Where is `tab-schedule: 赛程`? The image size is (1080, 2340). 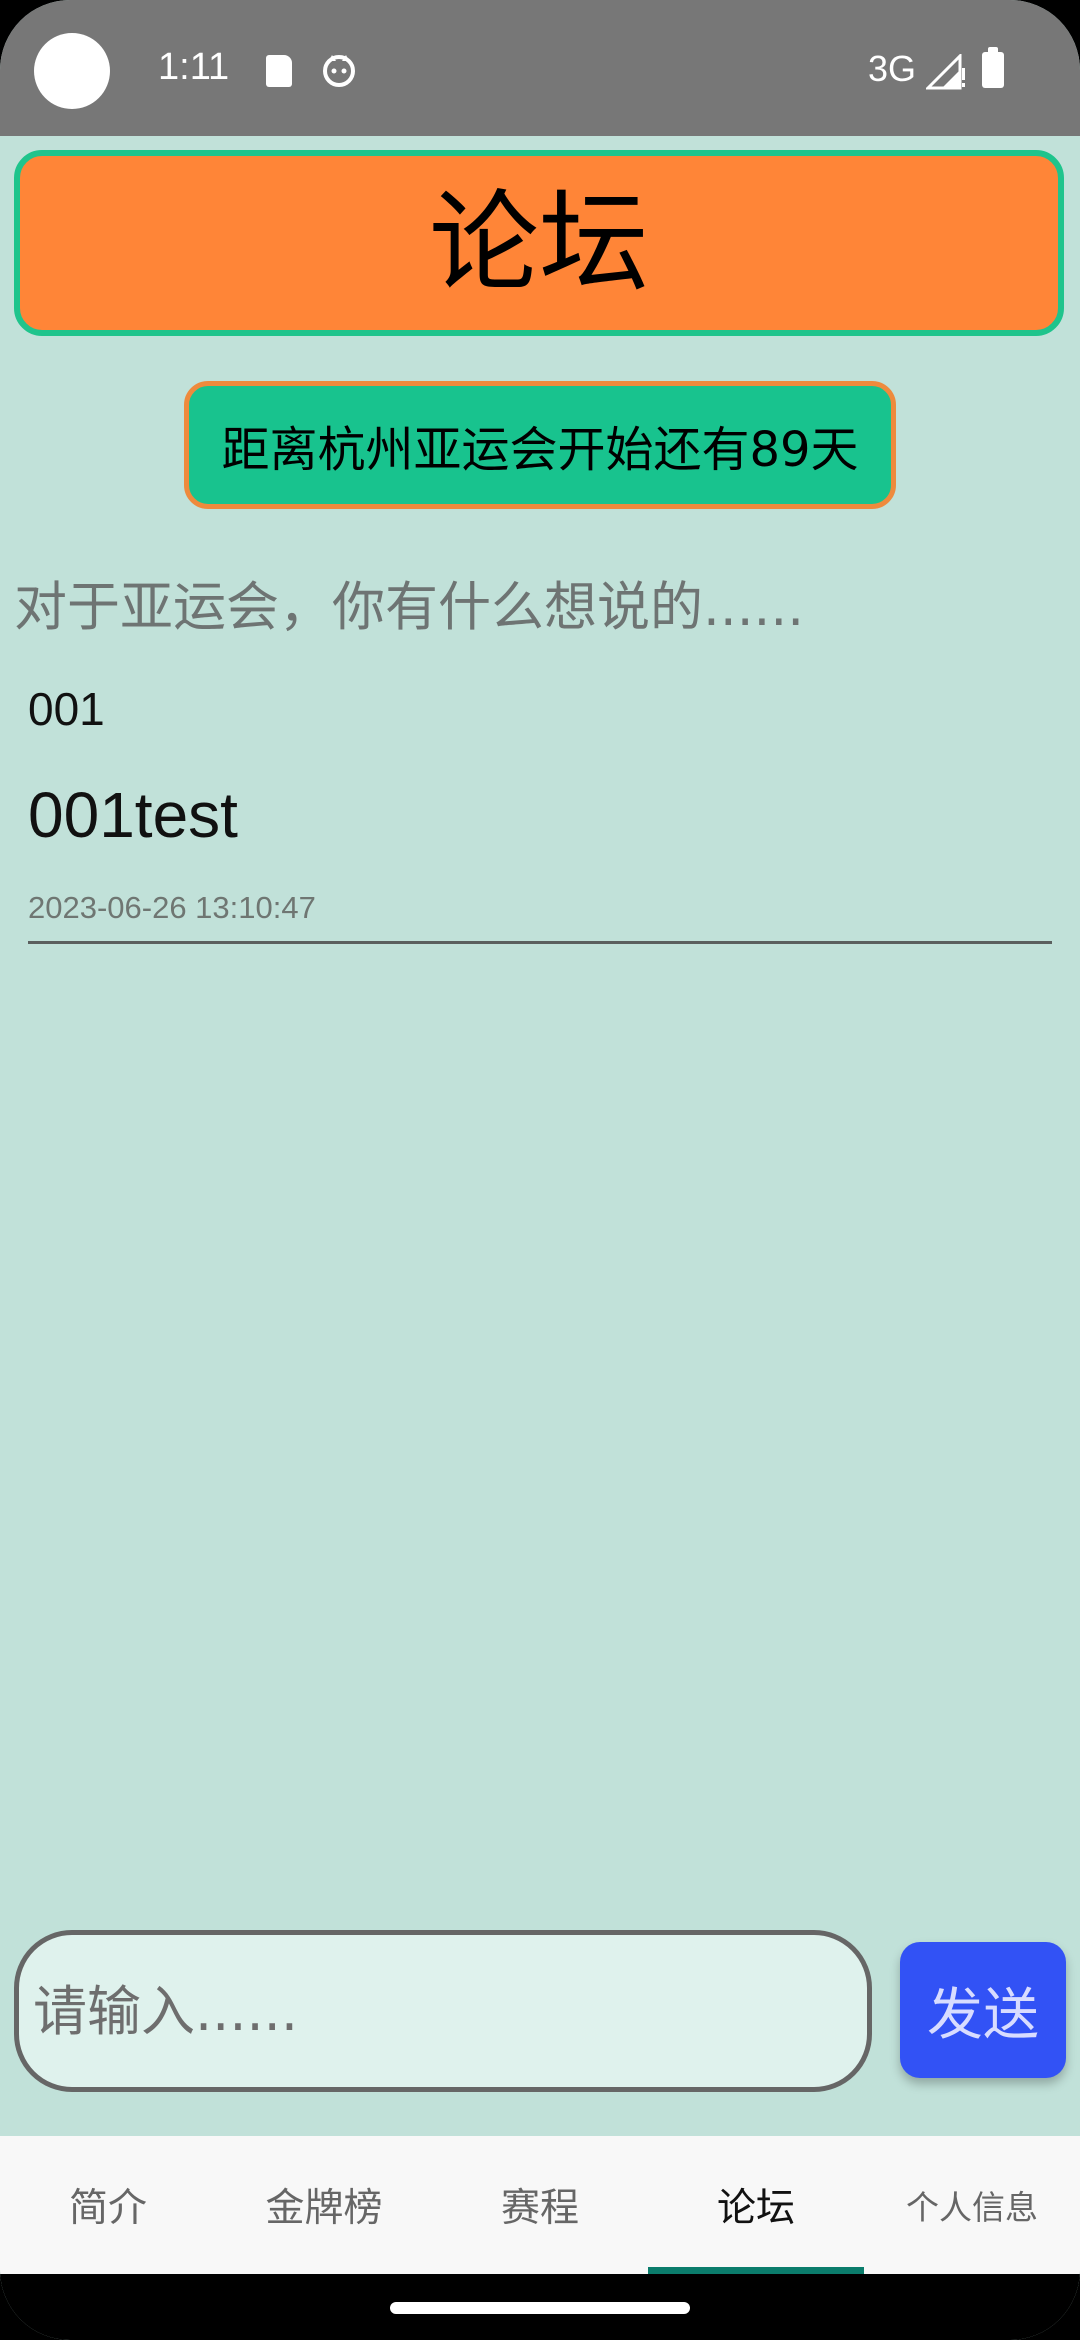
tab-schedule: 赛程 is located at coordinates (540, 2205).